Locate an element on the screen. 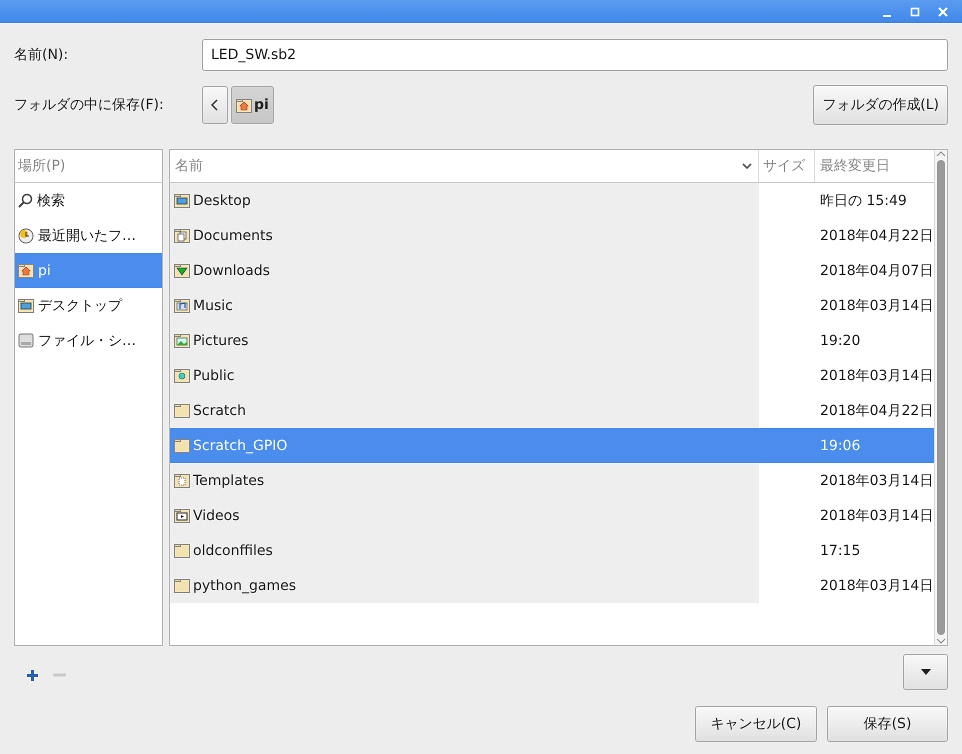 The height and width of the screenshot is (754, 962). scroll-down-icon is located at coordinates (941, 641).